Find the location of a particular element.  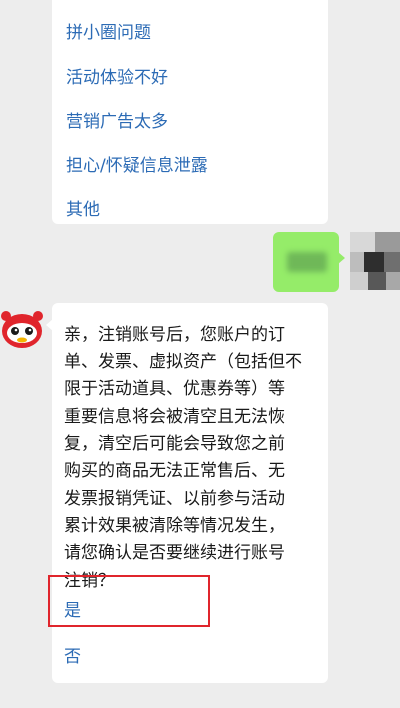

message-line: 购买的商品无法正常售后、无 is located at coordinates (174, 471).